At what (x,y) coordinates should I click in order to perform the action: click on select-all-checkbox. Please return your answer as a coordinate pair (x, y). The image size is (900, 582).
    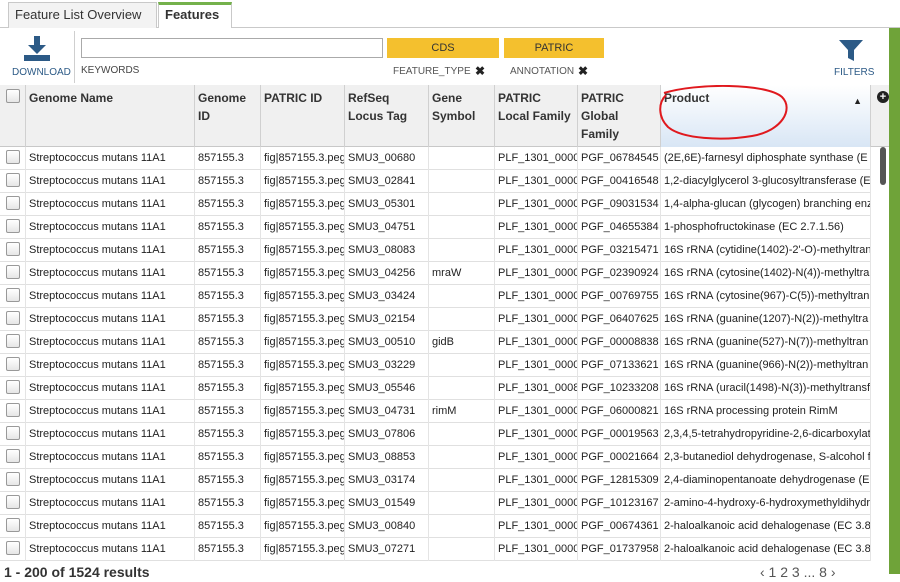
    Looking at the image, I should click on (13, 96).